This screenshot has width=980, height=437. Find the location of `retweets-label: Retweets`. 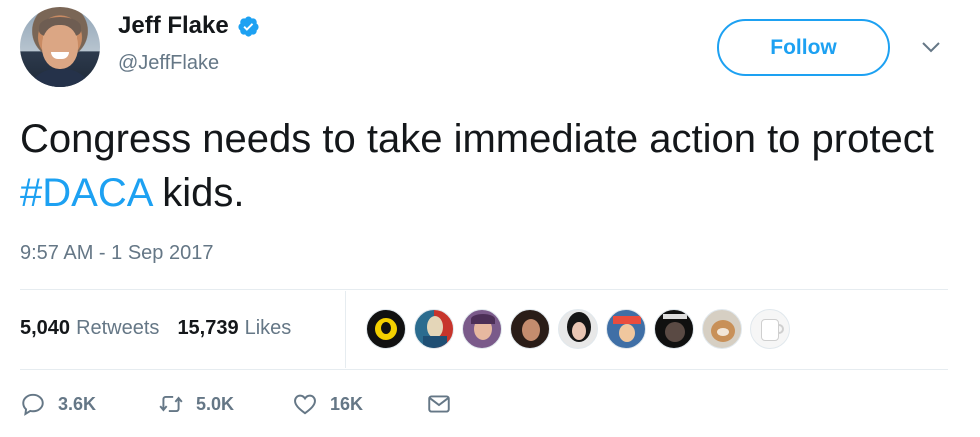

retweets-label: Retweets is located at coordinates (118, 328).